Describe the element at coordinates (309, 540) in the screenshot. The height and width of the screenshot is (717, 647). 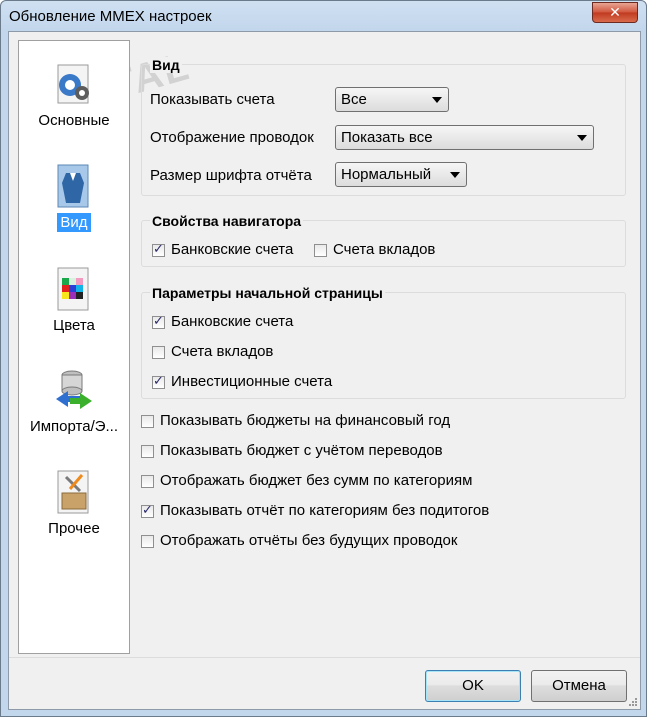
I see `checkbox-label: Отображать отчёты без будущих проводок` at that location.